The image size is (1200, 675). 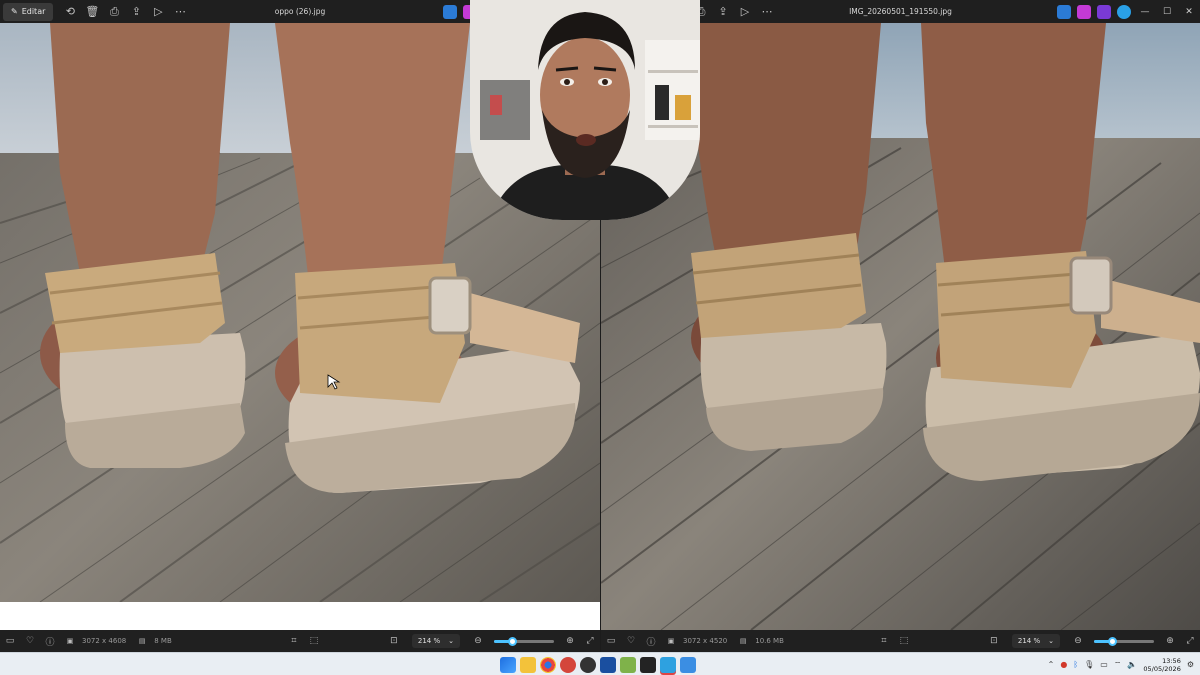 I want to click on app-icon-blue, so click(x=608, y=664).